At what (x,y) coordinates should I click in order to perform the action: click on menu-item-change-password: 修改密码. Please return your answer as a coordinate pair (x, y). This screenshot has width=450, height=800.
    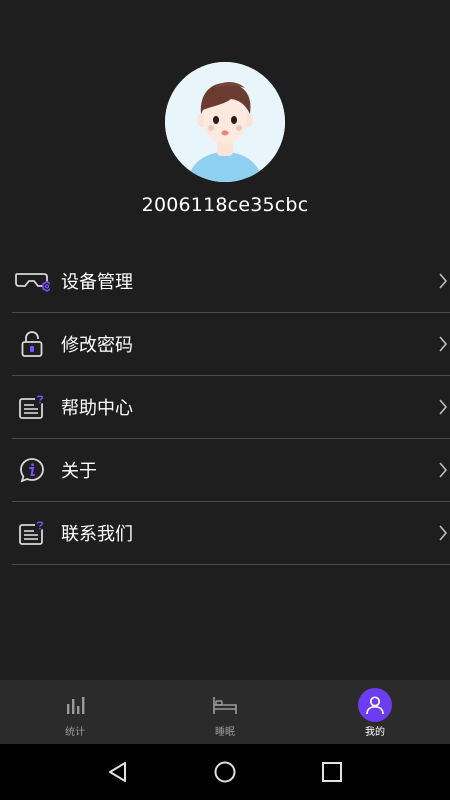
    Looking at the image, I should click on (231, 344).